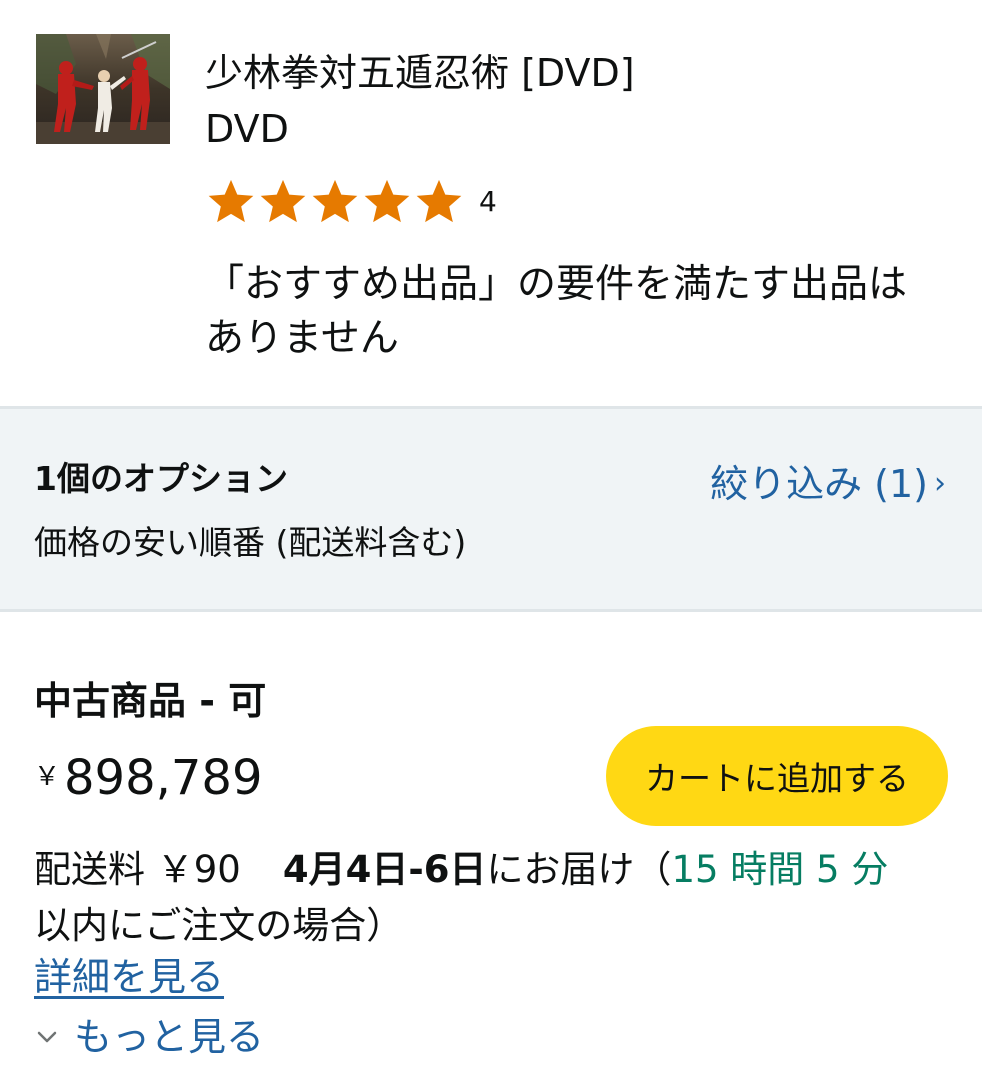 Image resolution: width=982 pixels, height=1080 pixels. What do you see at coordinates (247, 129) in the screenshot?
I see `product-format: DVD` at bounding box center [247, 129].